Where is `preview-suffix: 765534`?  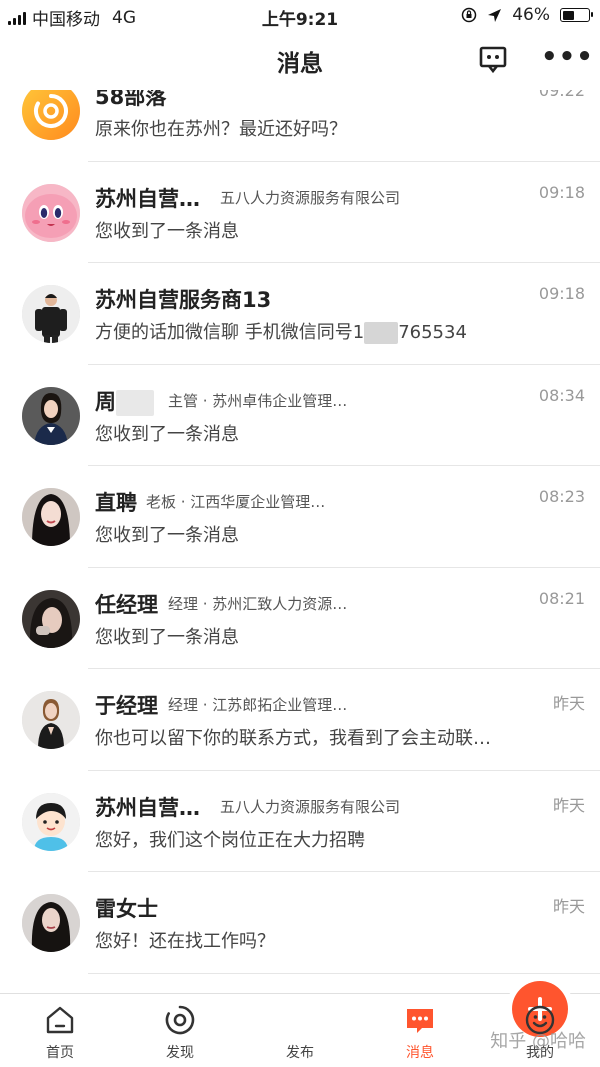 preview-suffix: 765534 is located at coordinates (432, 332).